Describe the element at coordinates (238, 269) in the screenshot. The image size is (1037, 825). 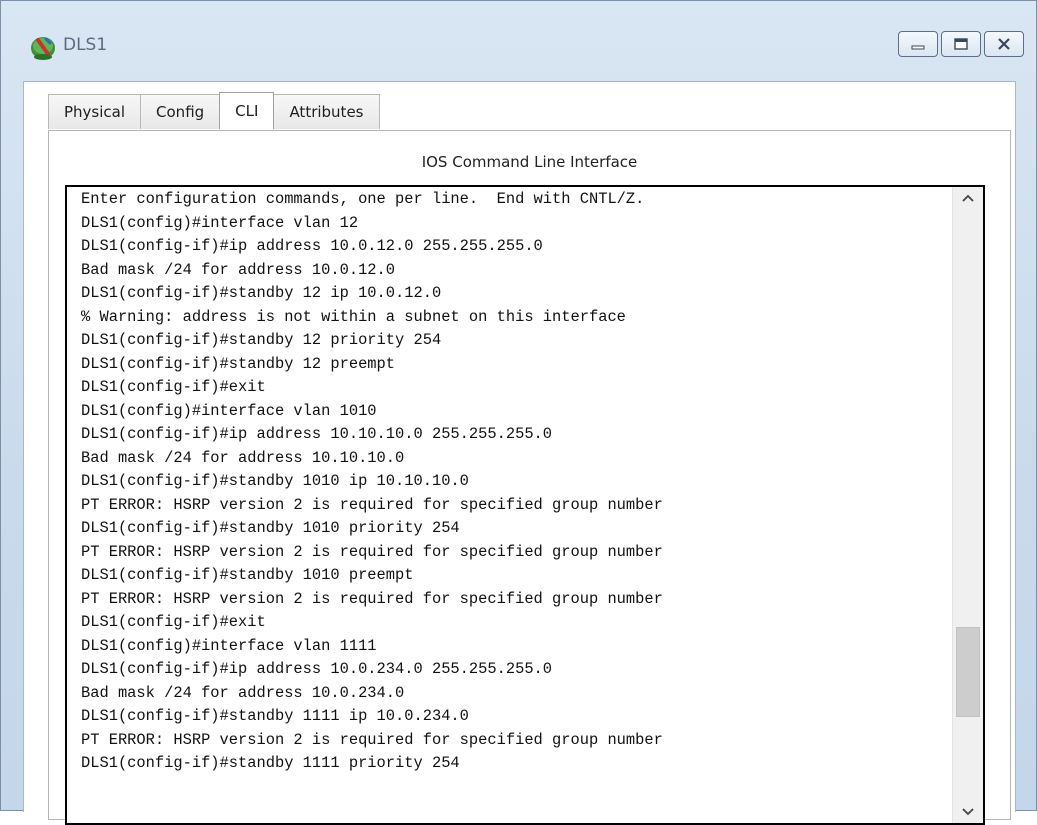
I see `terminal-line: Bad mask /24 for address 10.0.12.0` at that location.